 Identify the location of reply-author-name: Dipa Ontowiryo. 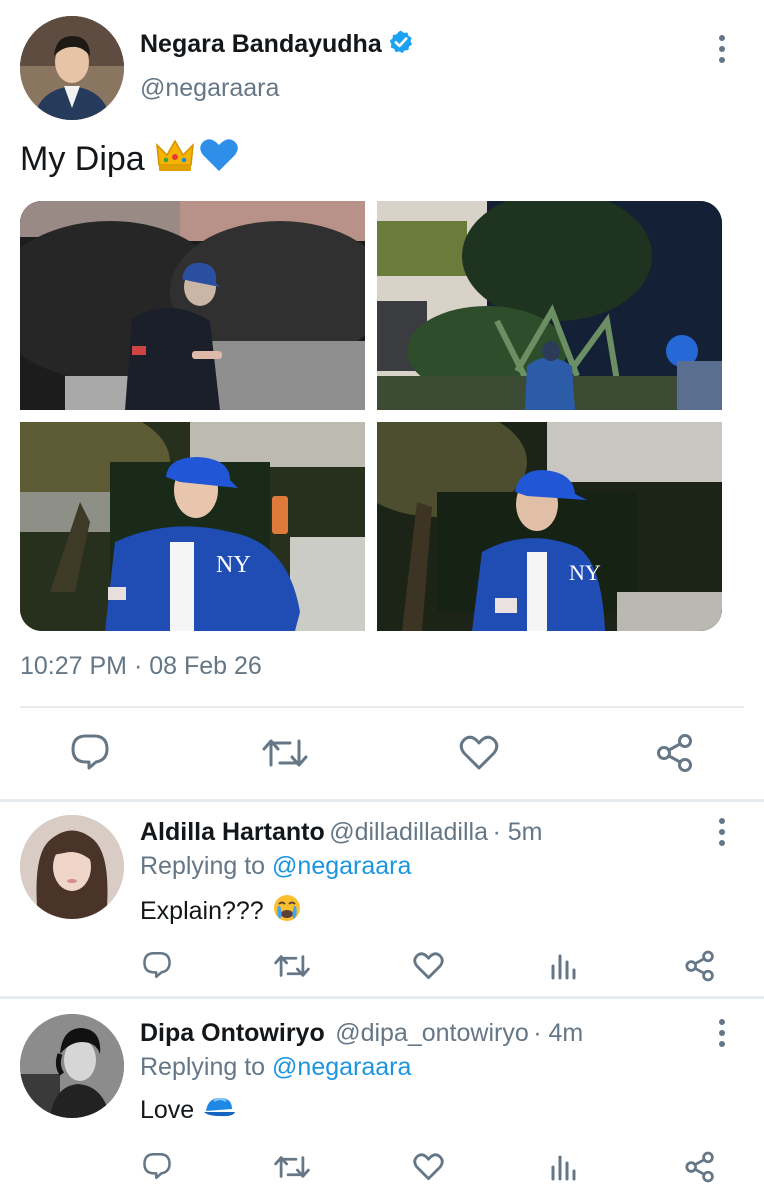
(232, 1033).